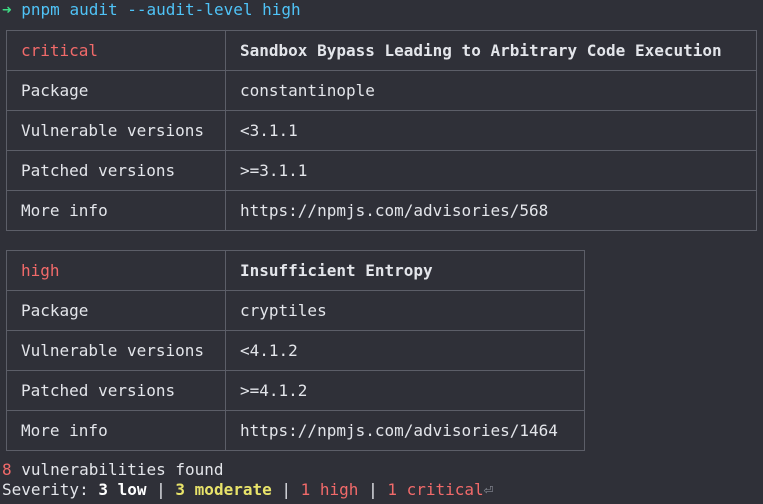  I want to click on table-row: Vulnerable versions <3.1.1, so click(381, 130).